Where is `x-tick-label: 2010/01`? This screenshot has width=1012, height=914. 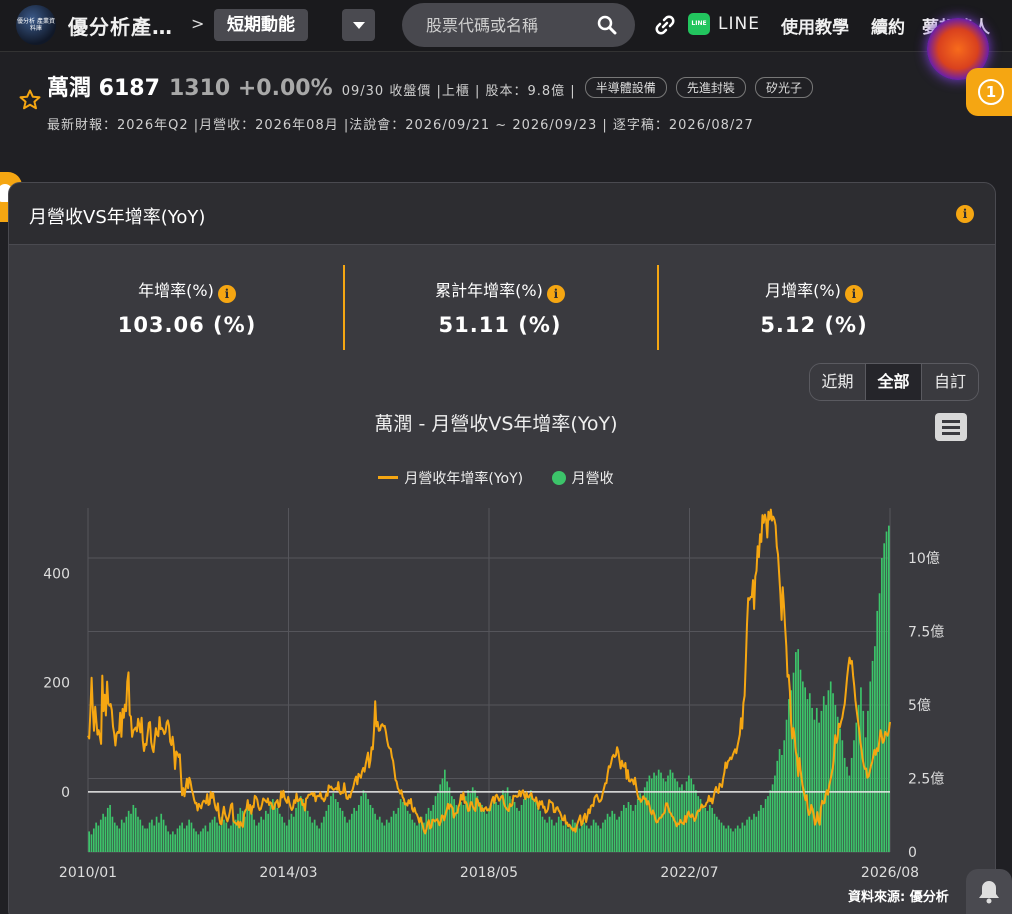
x-tick-label: 2010/01 is located at coordinates (88, 873).